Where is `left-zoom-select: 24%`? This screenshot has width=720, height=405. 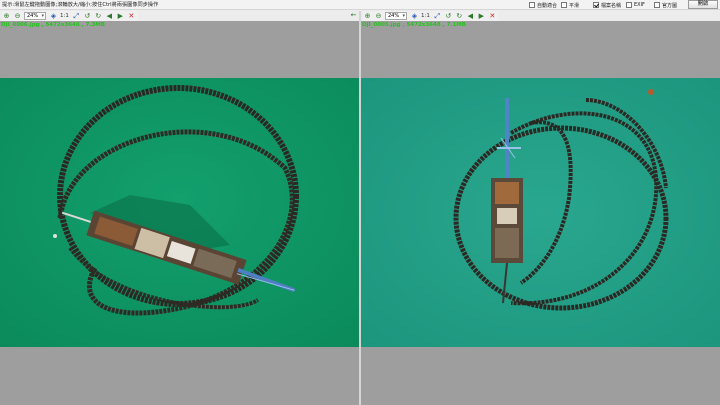 left-zoom-select: 24% is located at coordinates (35, 16).